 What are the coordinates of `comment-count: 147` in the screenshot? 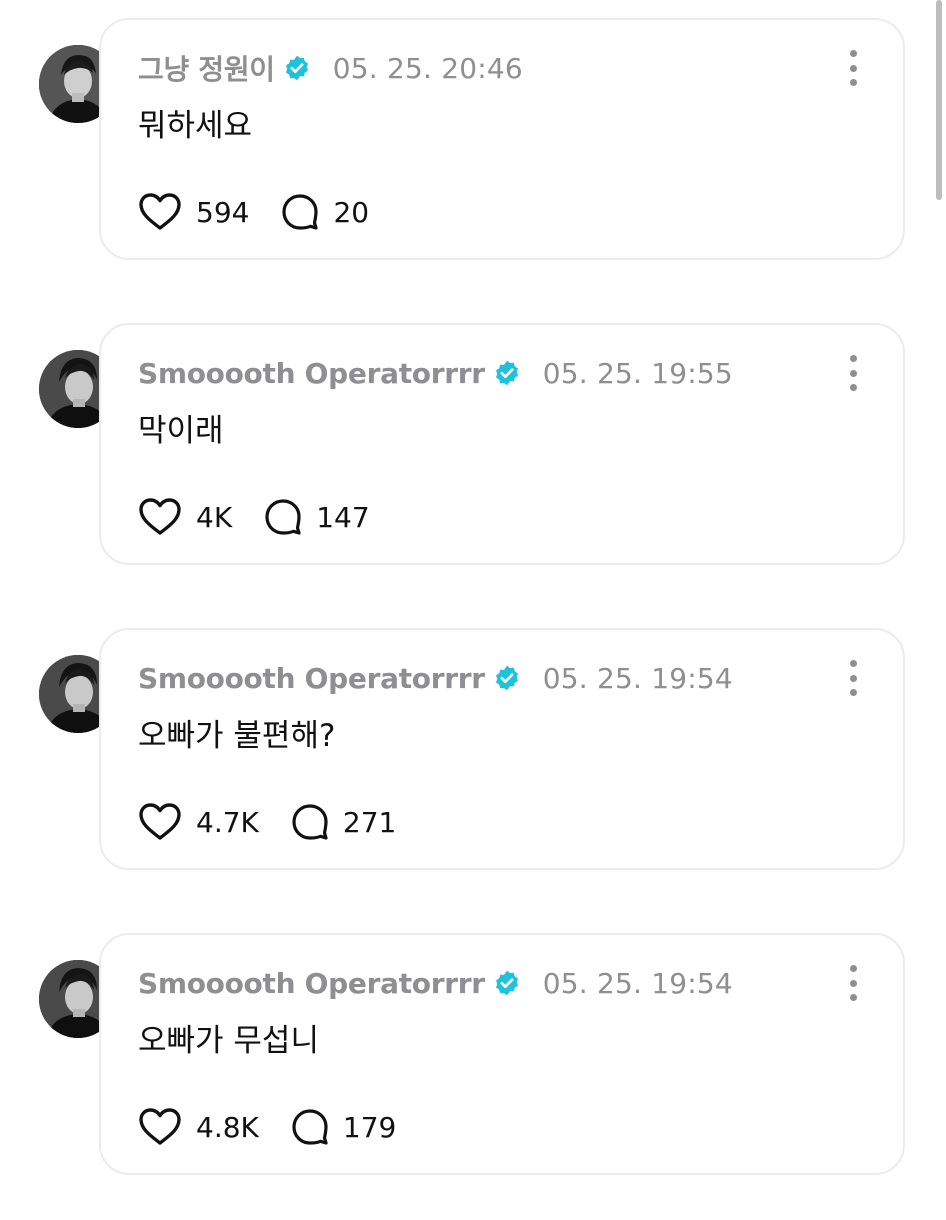 It's located at (343, 517).